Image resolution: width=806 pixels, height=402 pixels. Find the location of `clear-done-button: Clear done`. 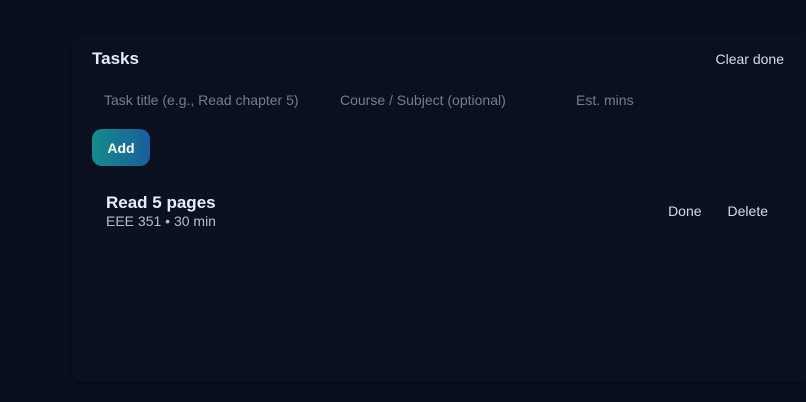

clear-done-button: Clear done is located at coordinates (750, 59).